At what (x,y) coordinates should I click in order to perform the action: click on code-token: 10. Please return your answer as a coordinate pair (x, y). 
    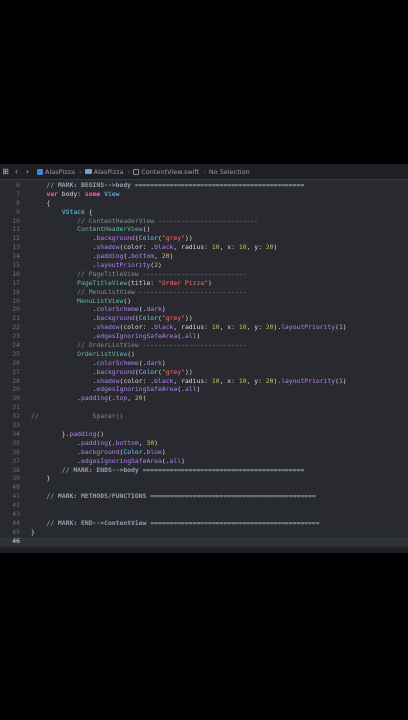
    Looking at the image, I should click on (215, 327).